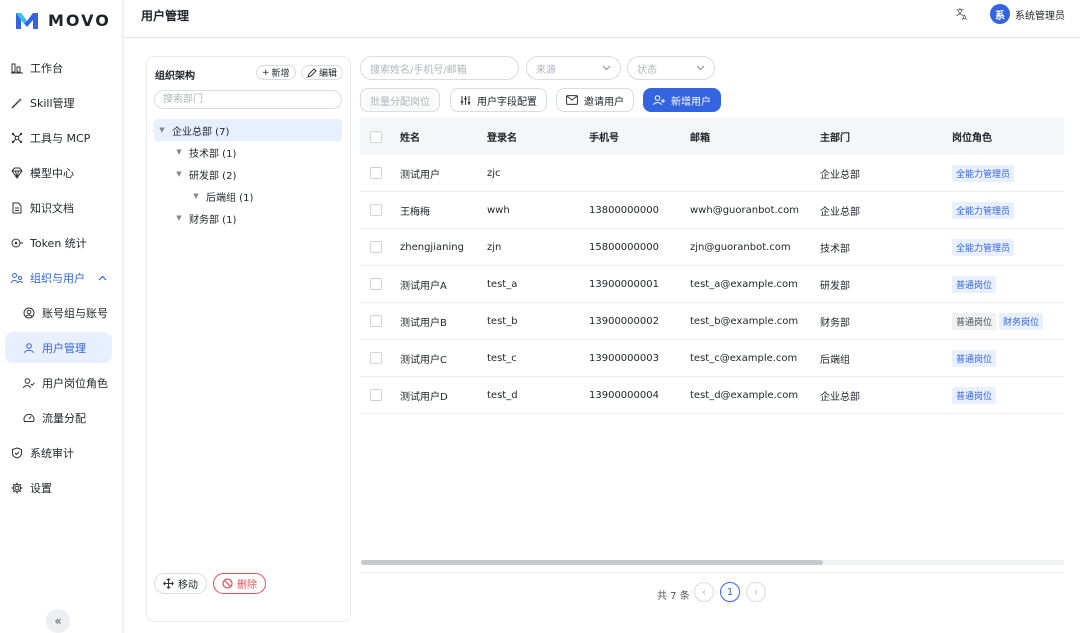 This screenshot has width=1080, height=633. What do you see at coordinates (75, 313) in the screenshot?
I see `sidebar-item-label: 账号组与账号` at bounding box center [75, 313].